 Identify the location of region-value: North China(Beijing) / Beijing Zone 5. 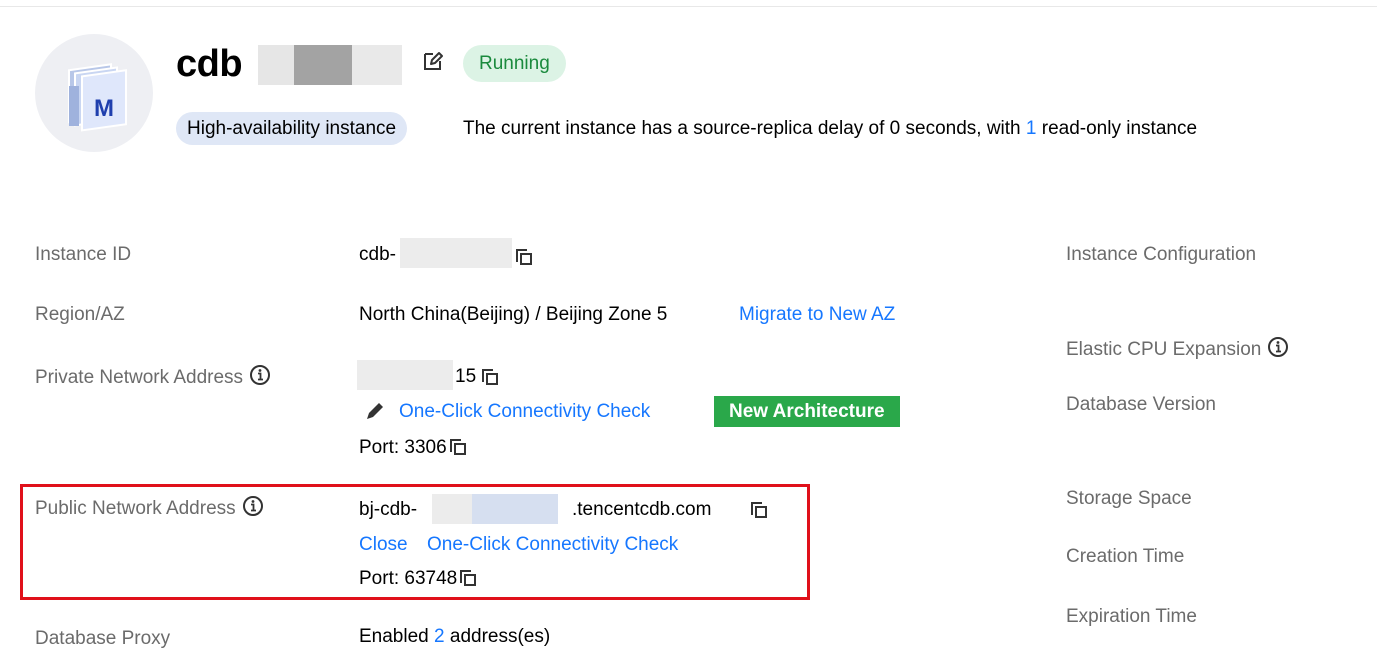
(513, 314).